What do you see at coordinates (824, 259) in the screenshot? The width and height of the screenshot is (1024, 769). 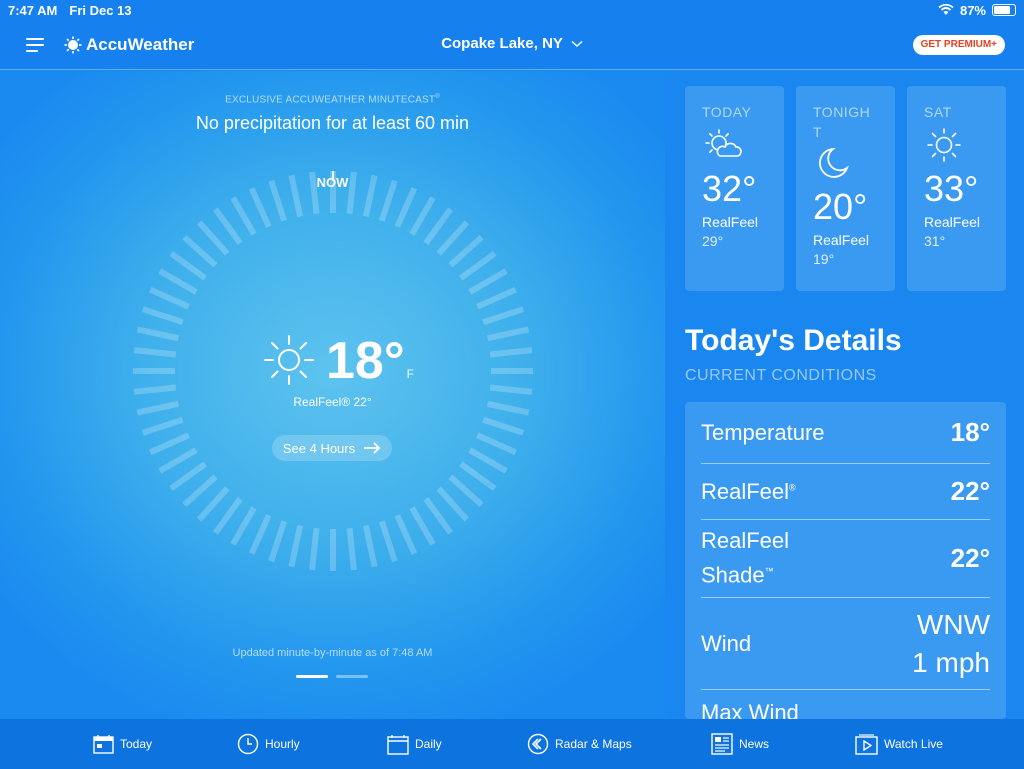 I see `forecast-realfeel-value: 19°` at bounding box center [824, 259].